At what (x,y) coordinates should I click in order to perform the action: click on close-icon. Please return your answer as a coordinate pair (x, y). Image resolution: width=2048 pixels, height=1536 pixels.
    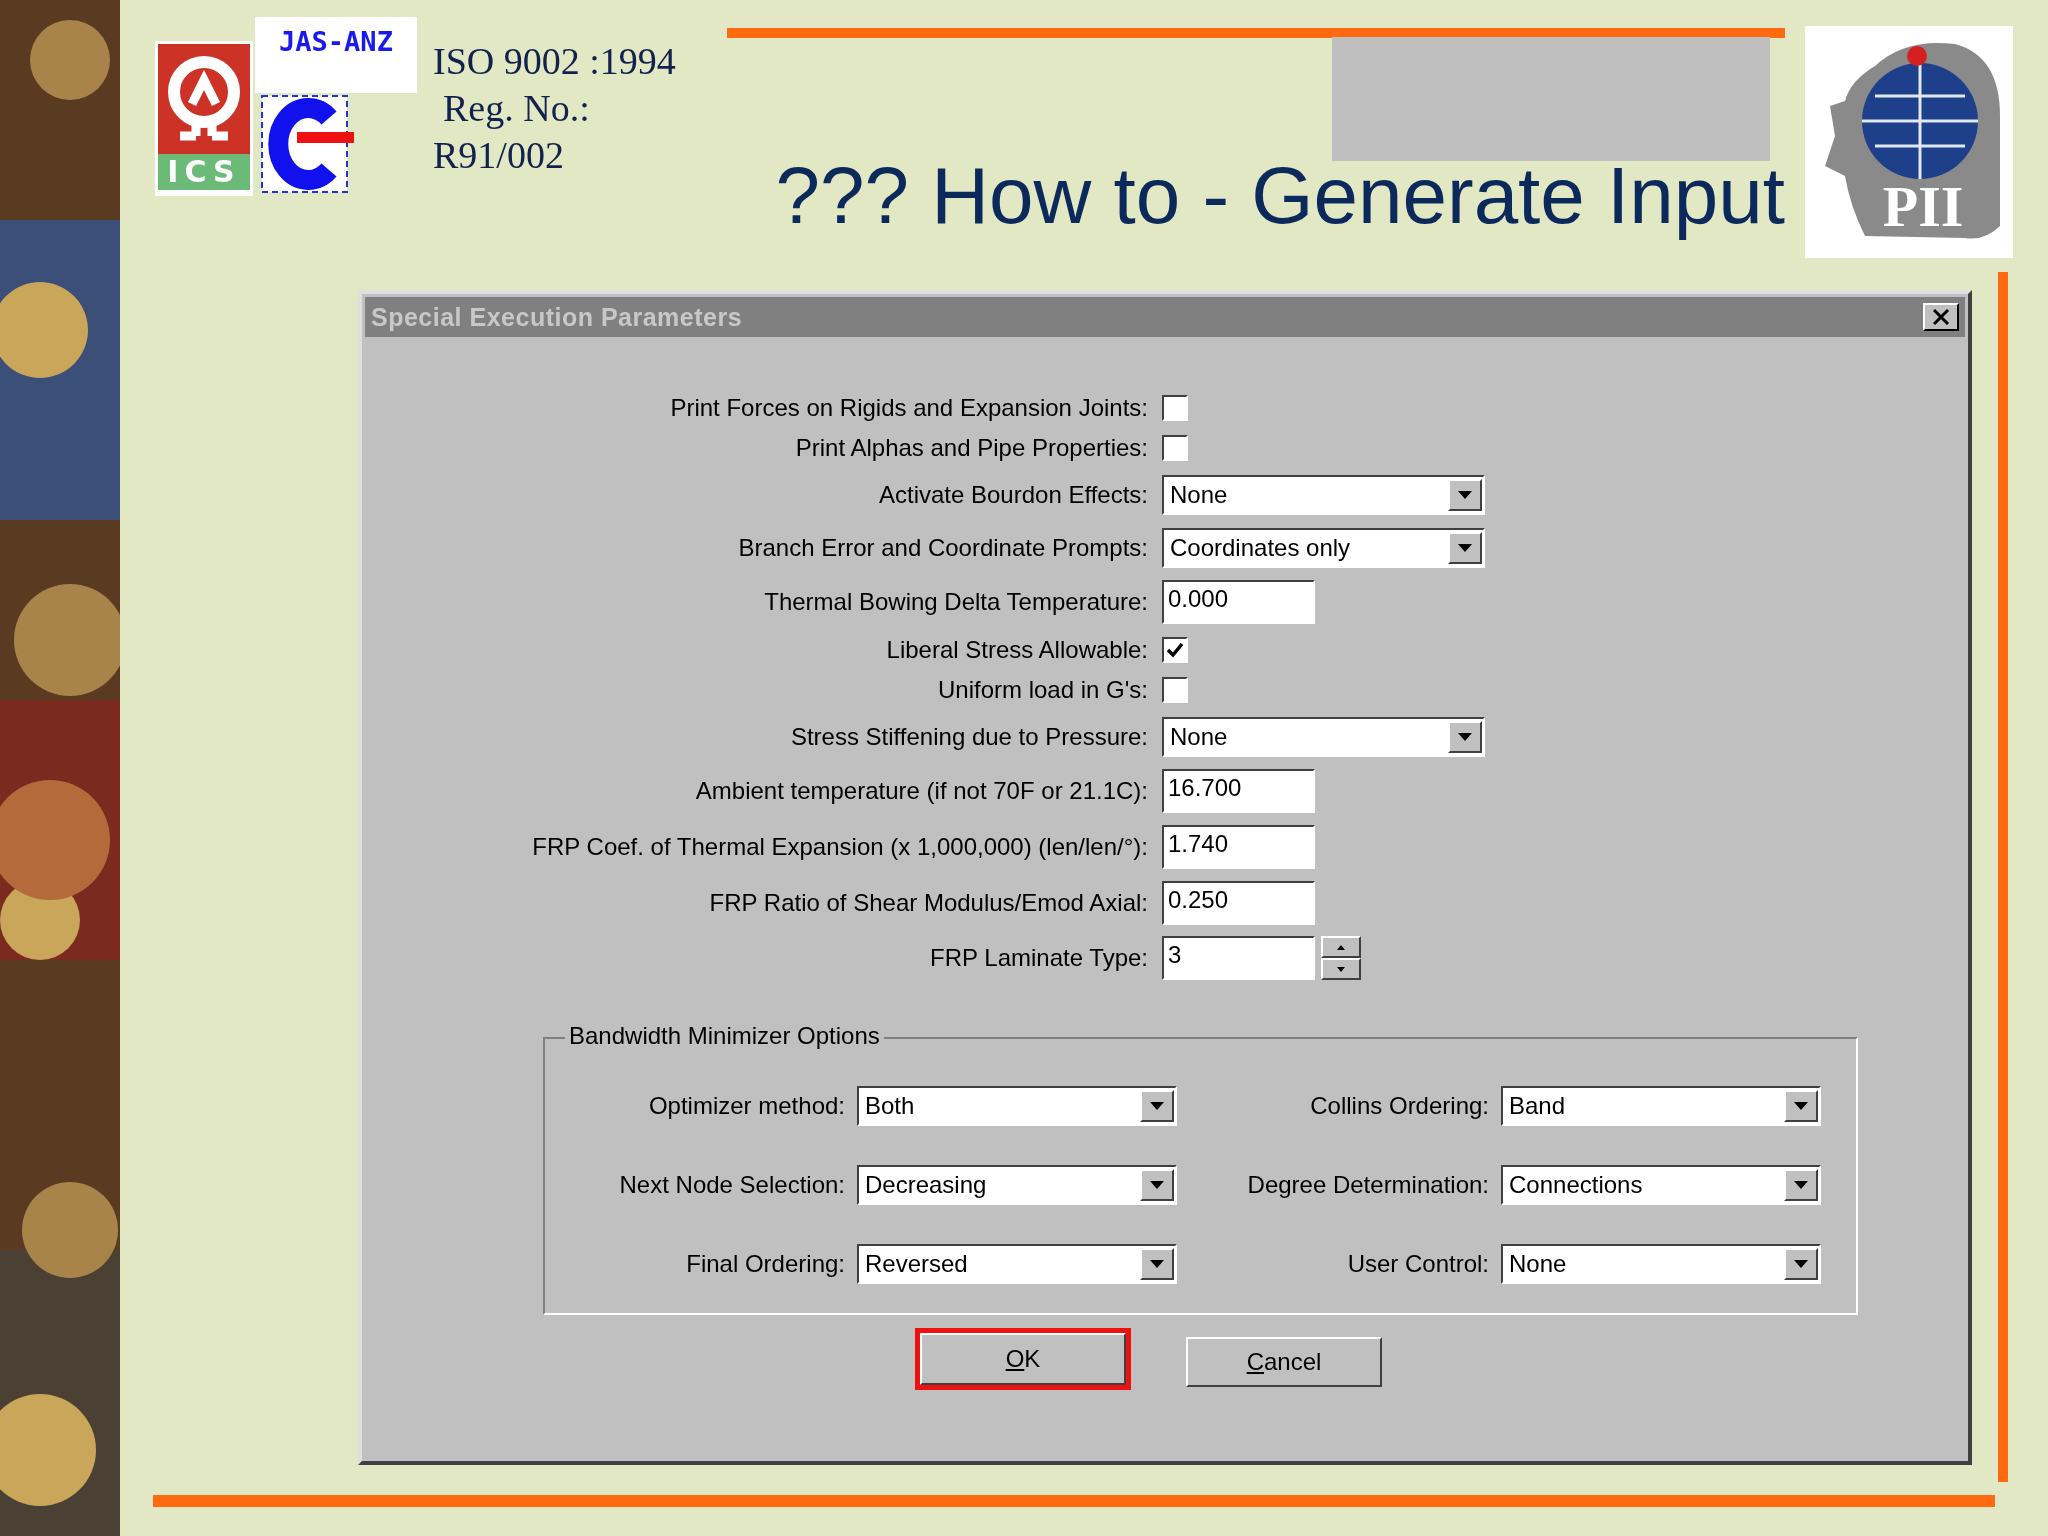
    Looking at the image, I should click on (1941, 317).